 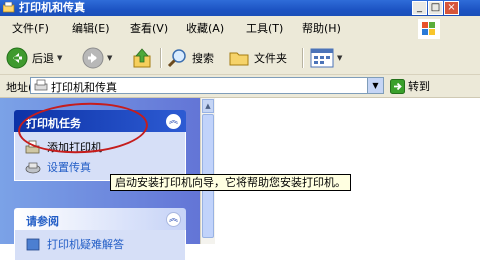 I want to click on address-value: 打印机和传真, so click(x=84, y=87).